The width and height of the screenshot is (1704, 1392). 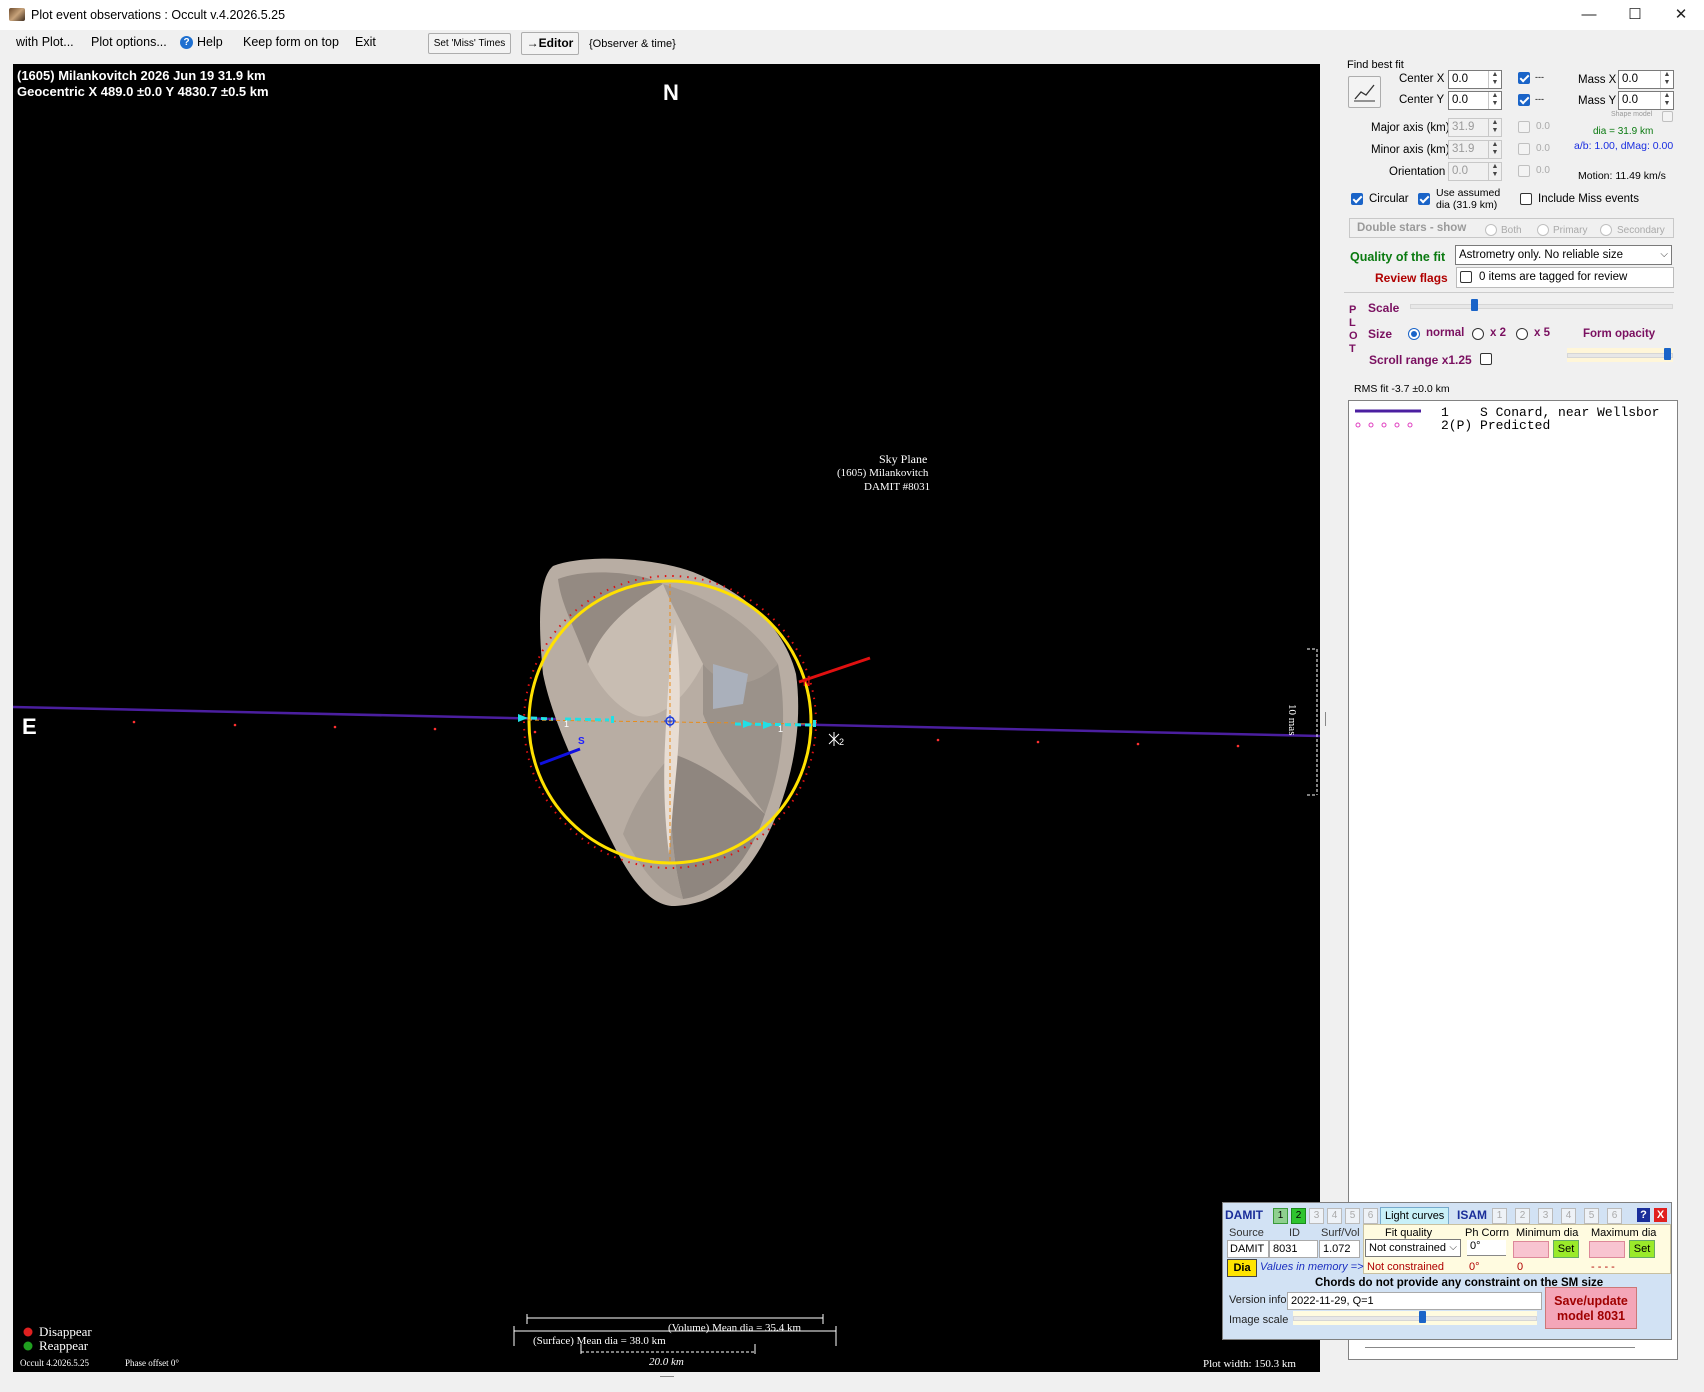 I want to click on fit-orientation-checkbox, so click(x=1524, y=171).